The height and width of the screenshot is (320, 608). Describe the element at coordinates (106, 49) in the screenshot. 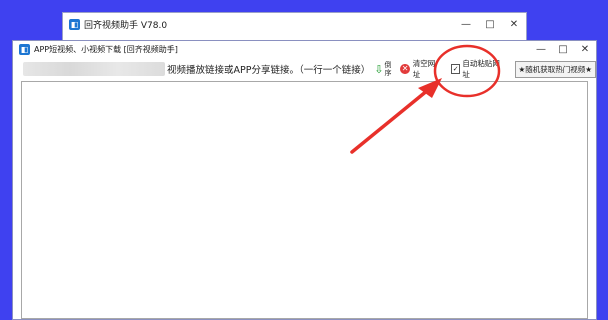

I see `main-window-title: APP短视频、小视频下载 [回齐视频助手]` at that location.